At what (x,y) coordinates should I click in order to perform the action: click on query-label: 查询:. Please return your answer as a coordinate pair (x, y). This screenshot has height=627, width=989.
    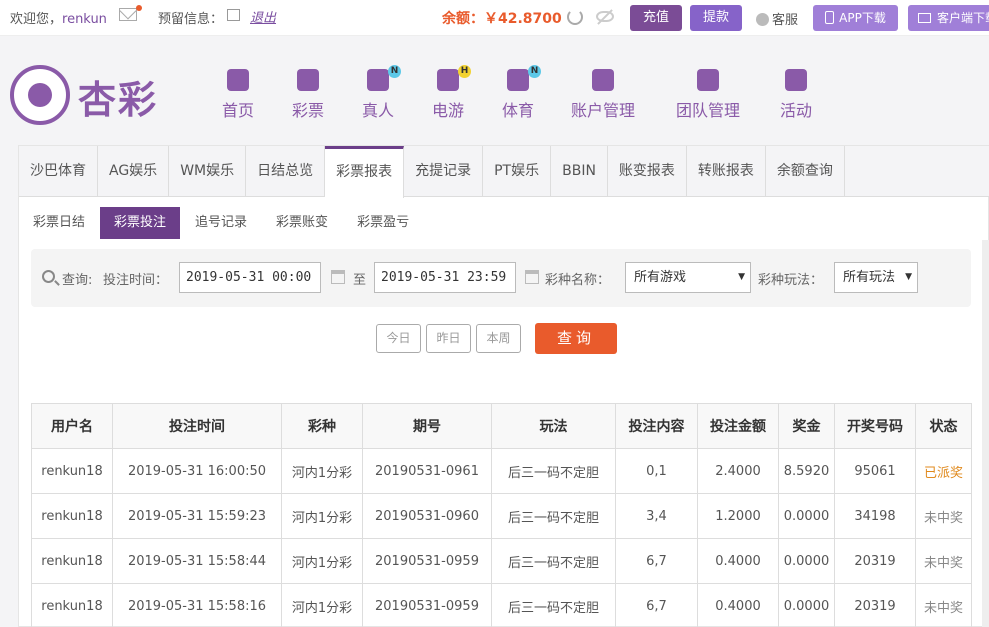
    Looking at the image, I should click on (77, 280).